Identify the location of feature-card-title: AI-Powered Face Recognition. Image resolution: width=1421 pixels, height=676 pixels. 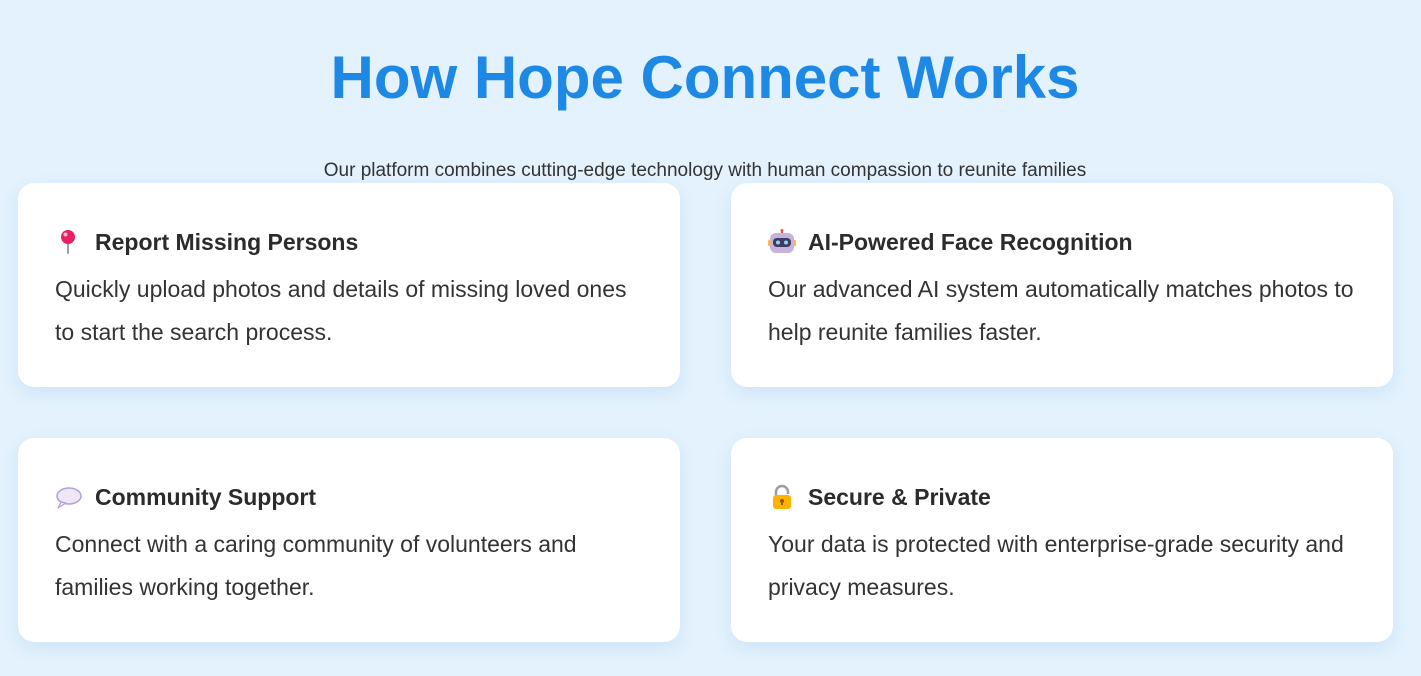
(1062, 242).